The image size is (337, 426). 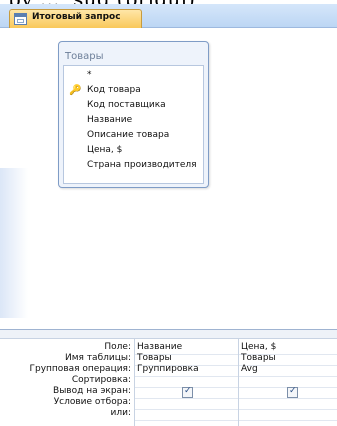 What do you see at coordinates (133, 166) in the screenshot?
I see `field-item-strana-proizvoditelya: Страна производителя` at bounding box center [133, 166].